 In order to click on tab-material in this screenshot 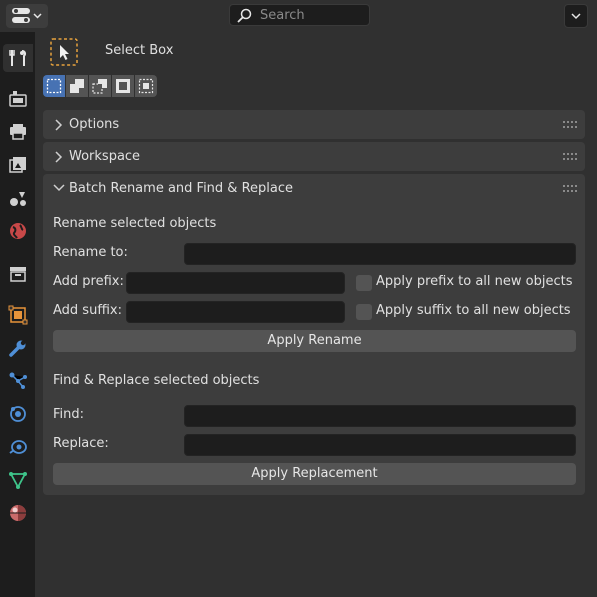, I will do `click(18, 513)`.